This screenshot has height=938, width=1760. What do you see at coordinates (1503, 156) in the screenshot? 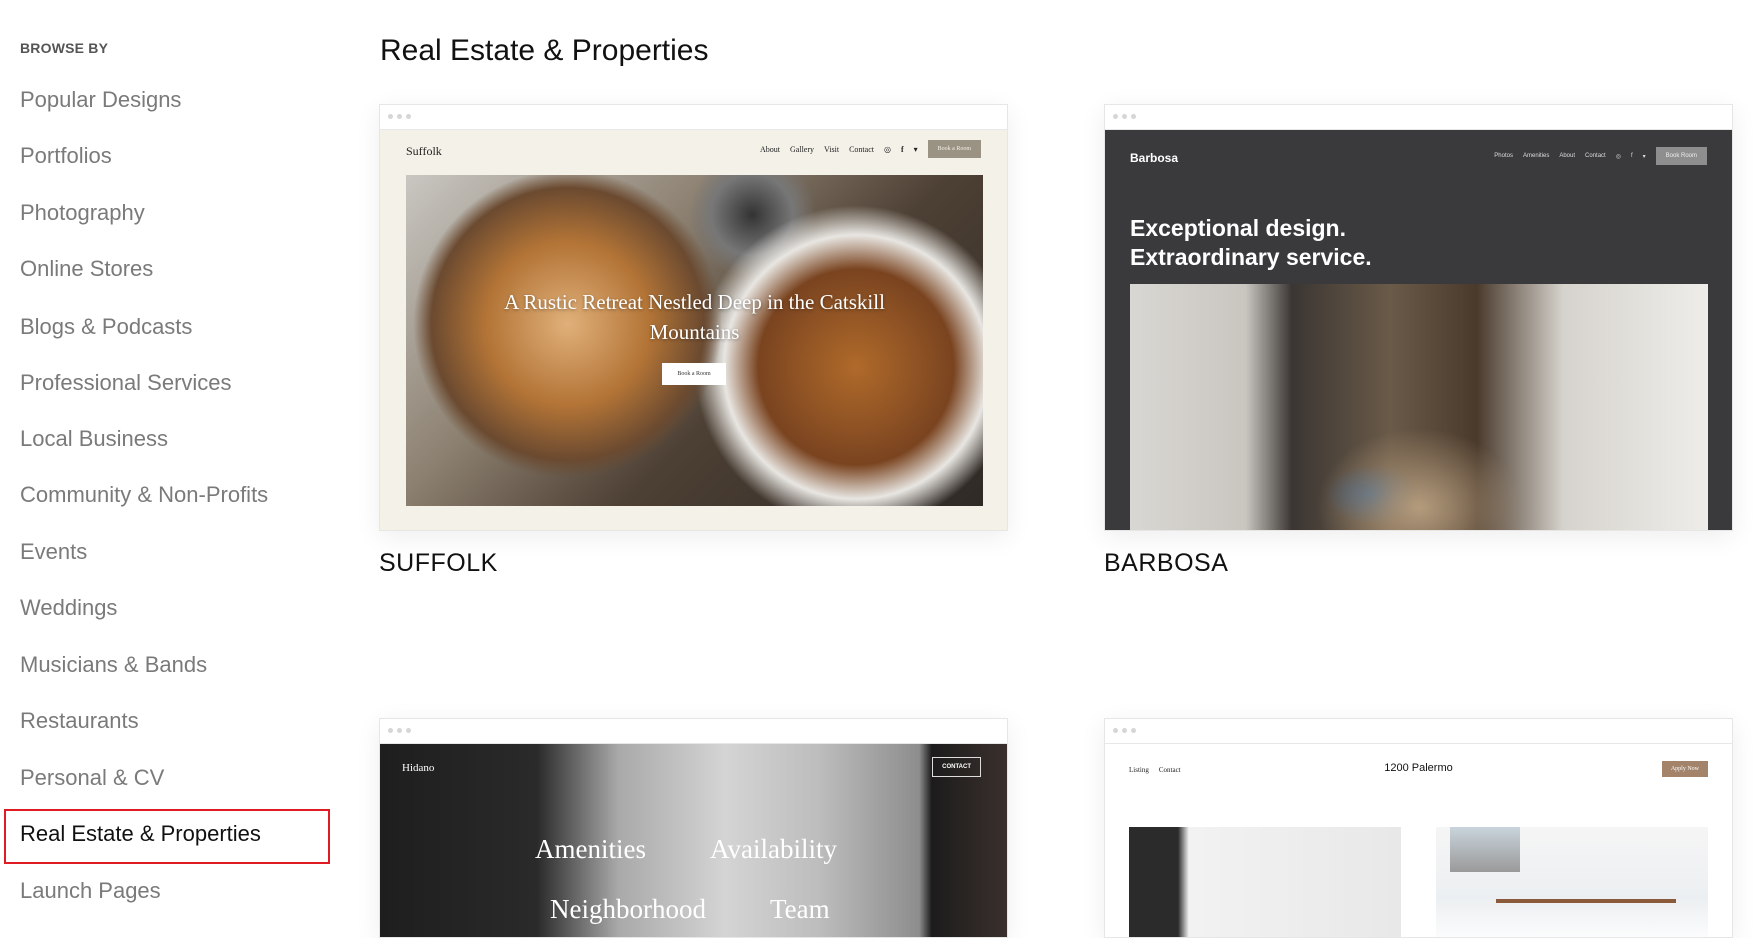
I see `preview-nav-link: Photos` at bounding box center [1503, 156].